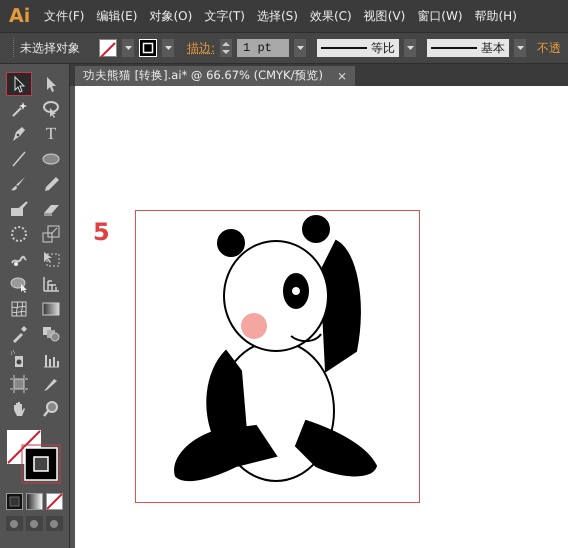 The height and width of the screenshot is (548, 568). I want to click on menu-item: 对象(O), so click(170, 16).